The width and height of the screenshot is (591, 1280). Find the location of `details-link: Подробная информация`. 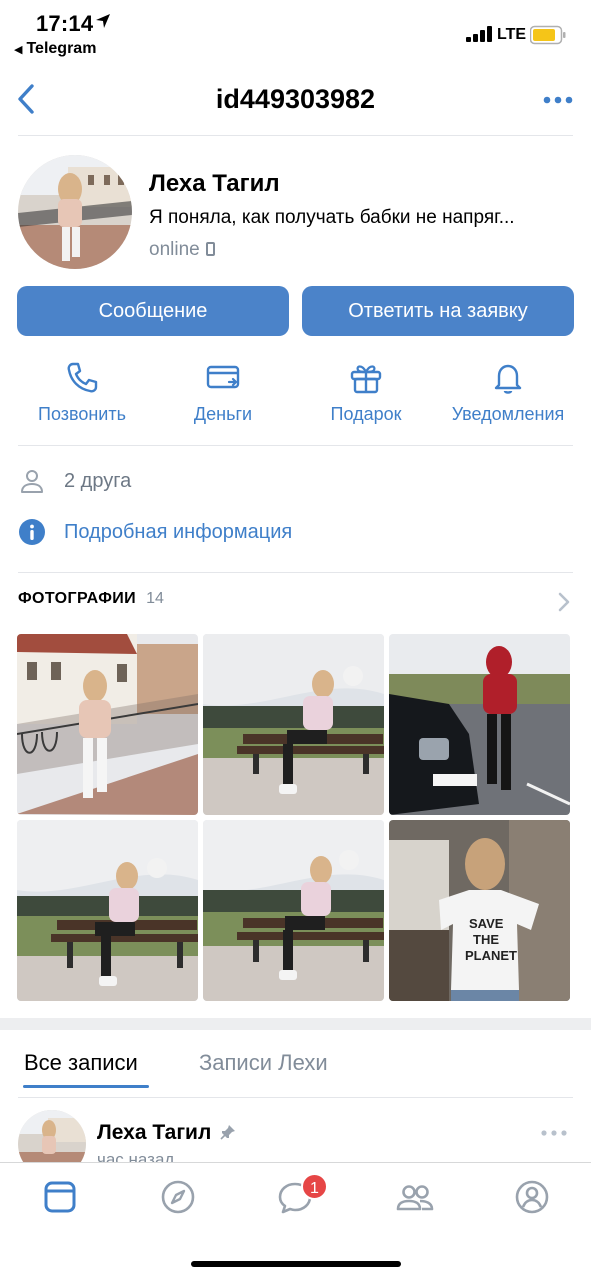

details-link: Подробная информация is located at coordinates (178, 531).